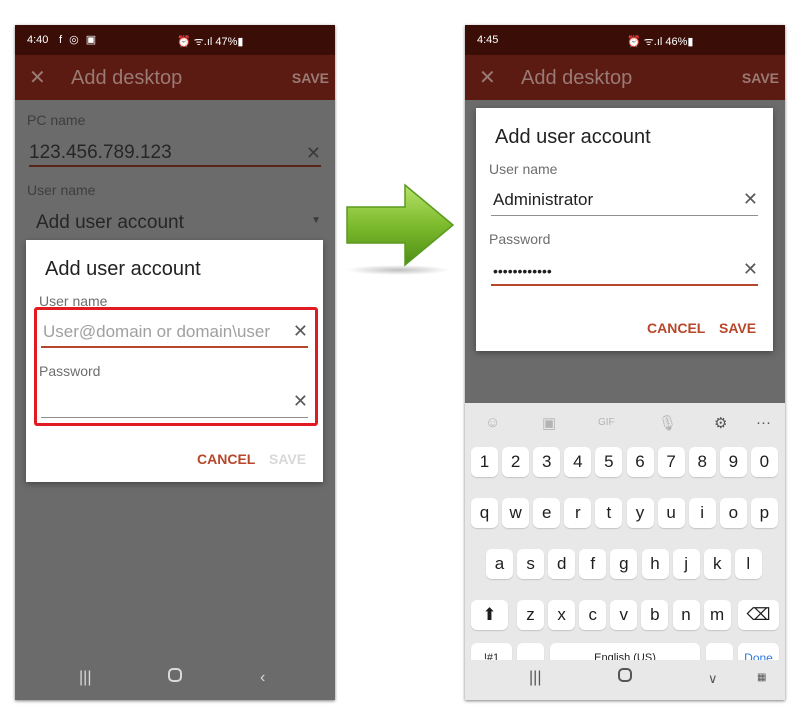  Describe the element at coordinates (578, 462) in the screenshot. I see `key-4: 4` at that location.